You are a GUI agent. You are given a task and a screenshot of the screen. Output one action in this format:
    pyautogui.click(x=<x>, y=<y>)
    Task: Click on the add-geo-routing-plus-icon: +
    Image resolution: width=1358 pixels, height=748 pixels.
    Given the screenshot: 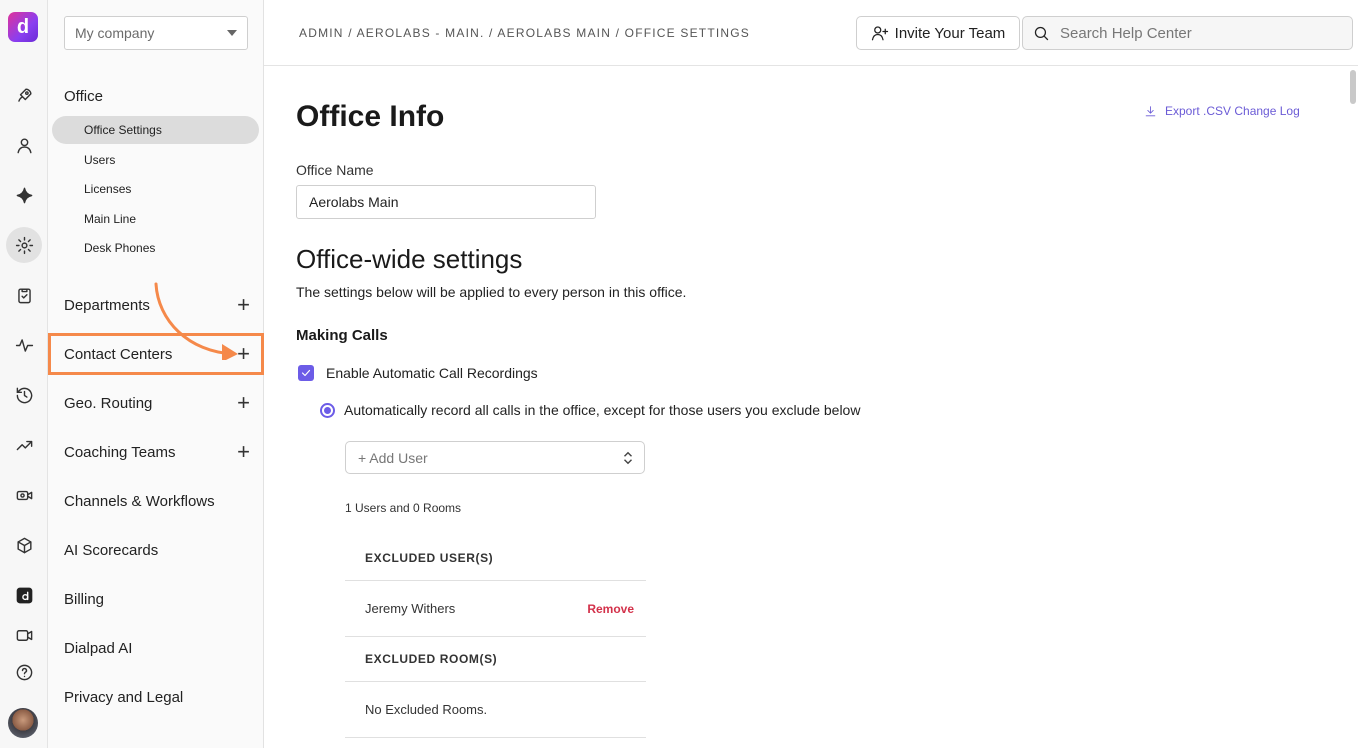 What is the action you would take?
    pyautogui.click(x=243, y=403)
    